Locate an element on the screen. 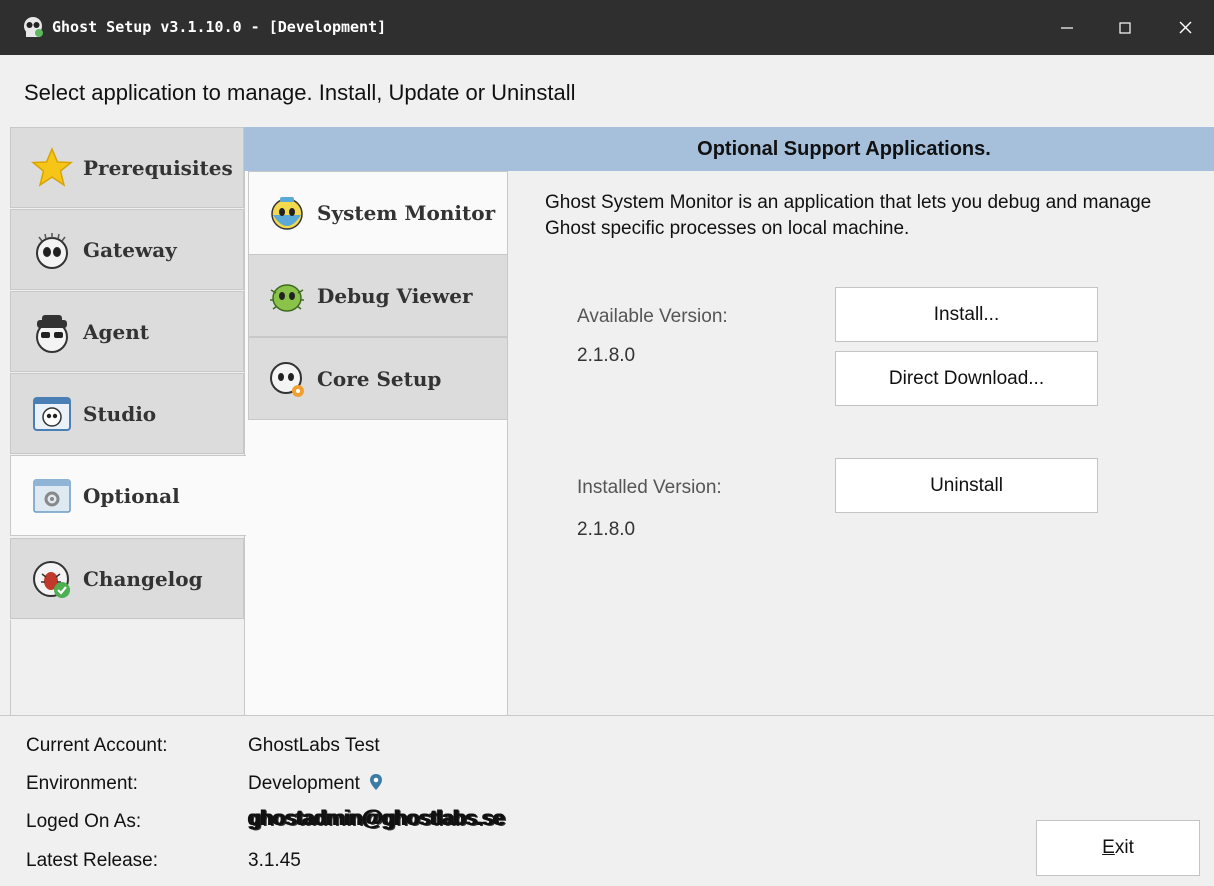  maximize-button is located at coordinates (1125, 27).